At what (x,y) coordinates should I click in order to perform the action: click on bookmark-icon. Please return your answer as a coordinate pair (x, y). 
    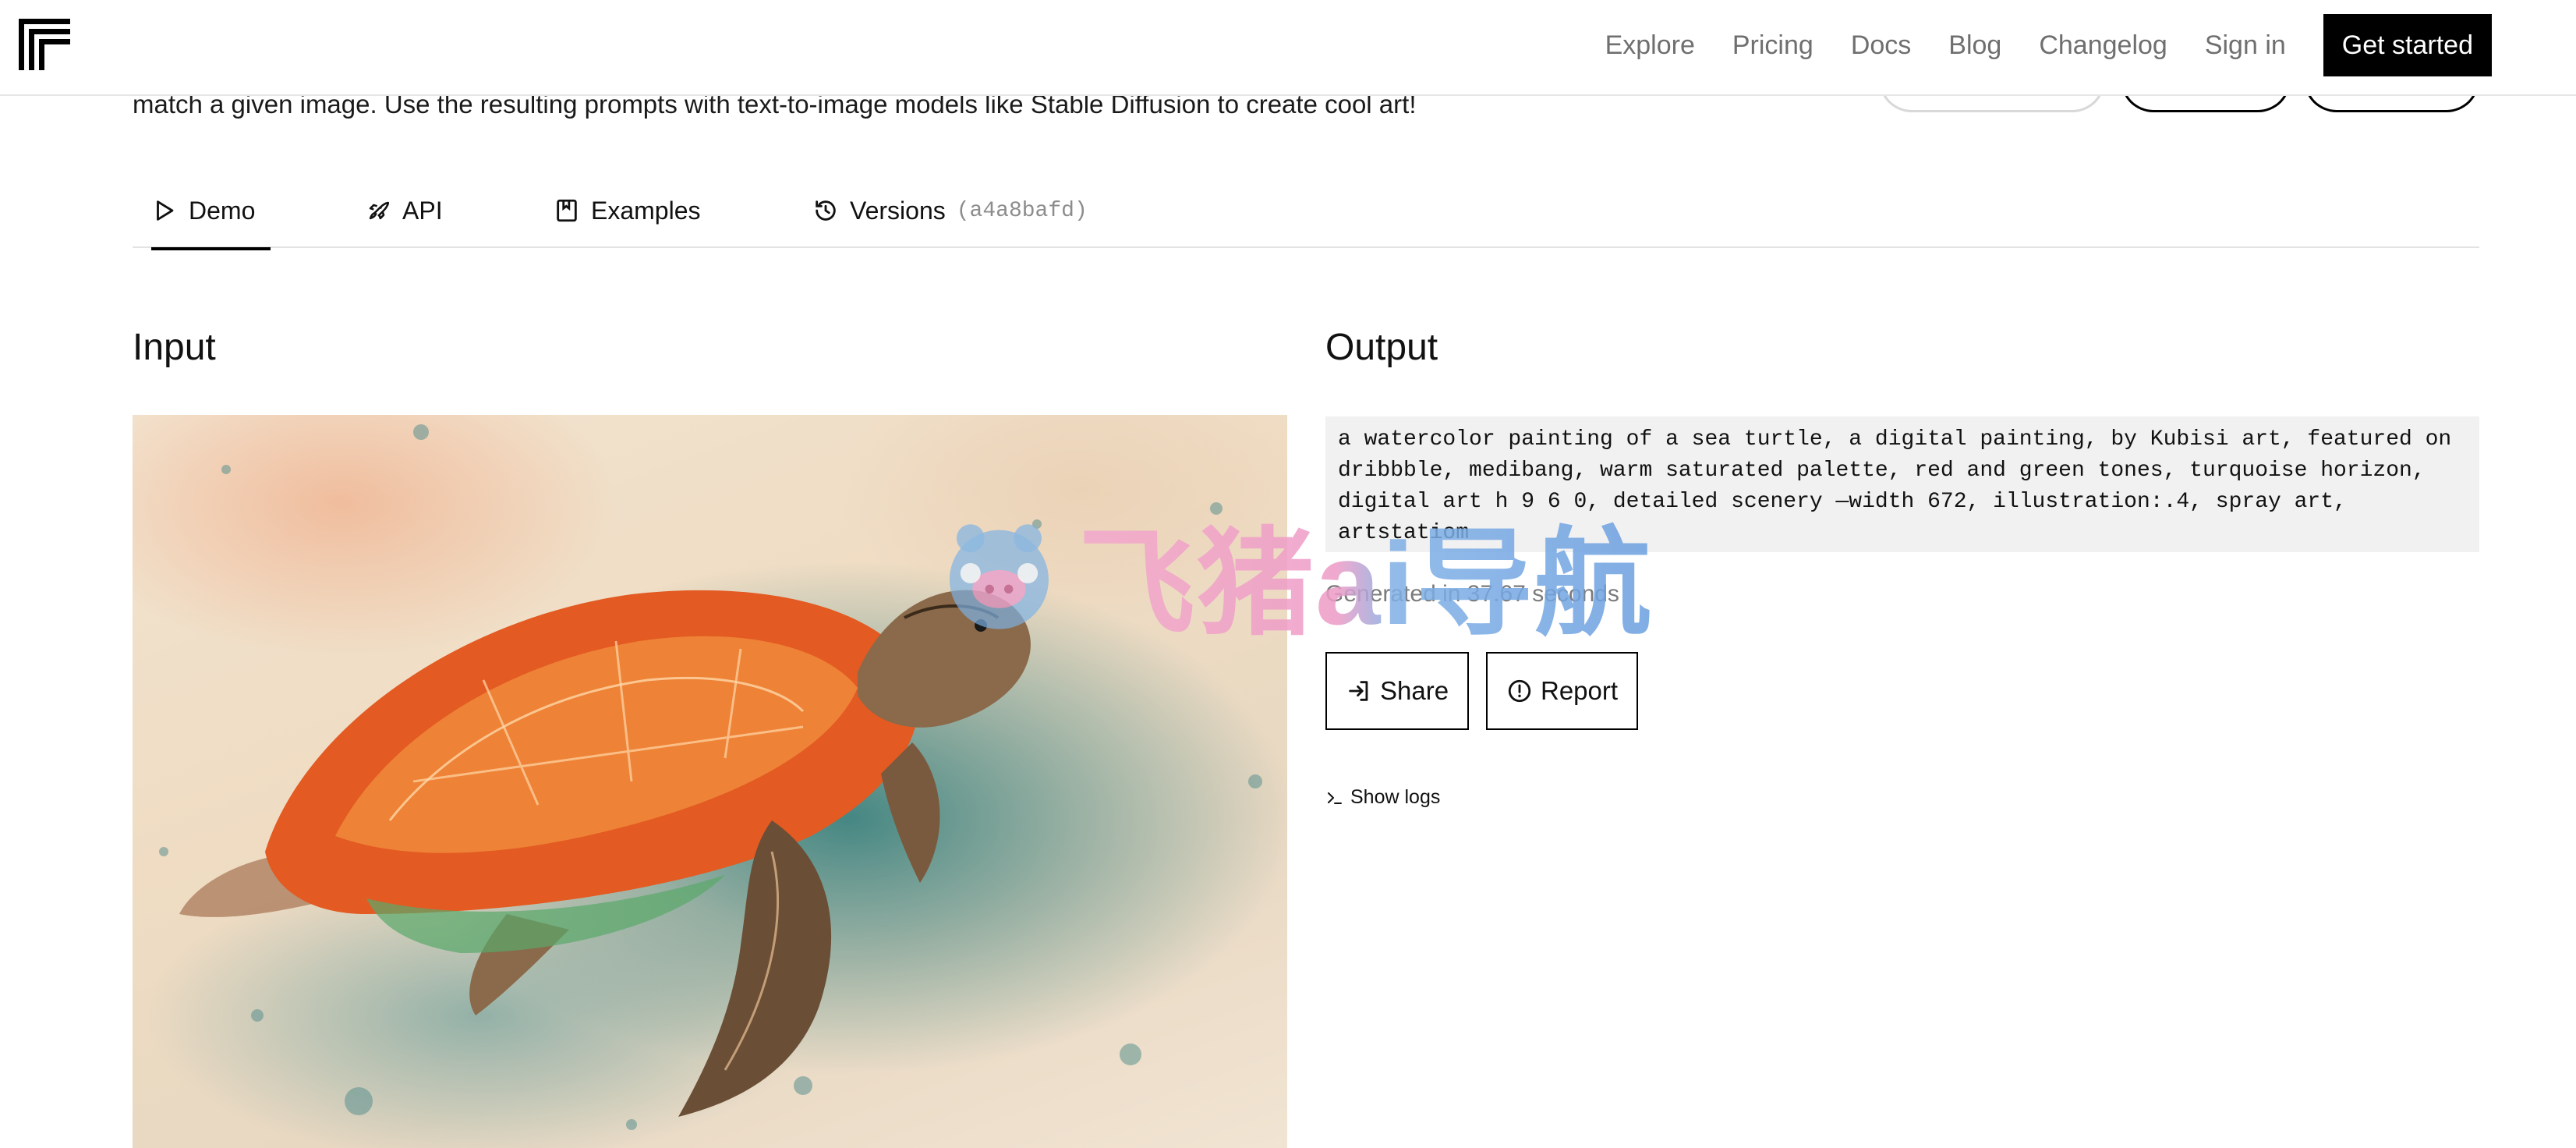
    Looking at the image, I should click on (567, 210).